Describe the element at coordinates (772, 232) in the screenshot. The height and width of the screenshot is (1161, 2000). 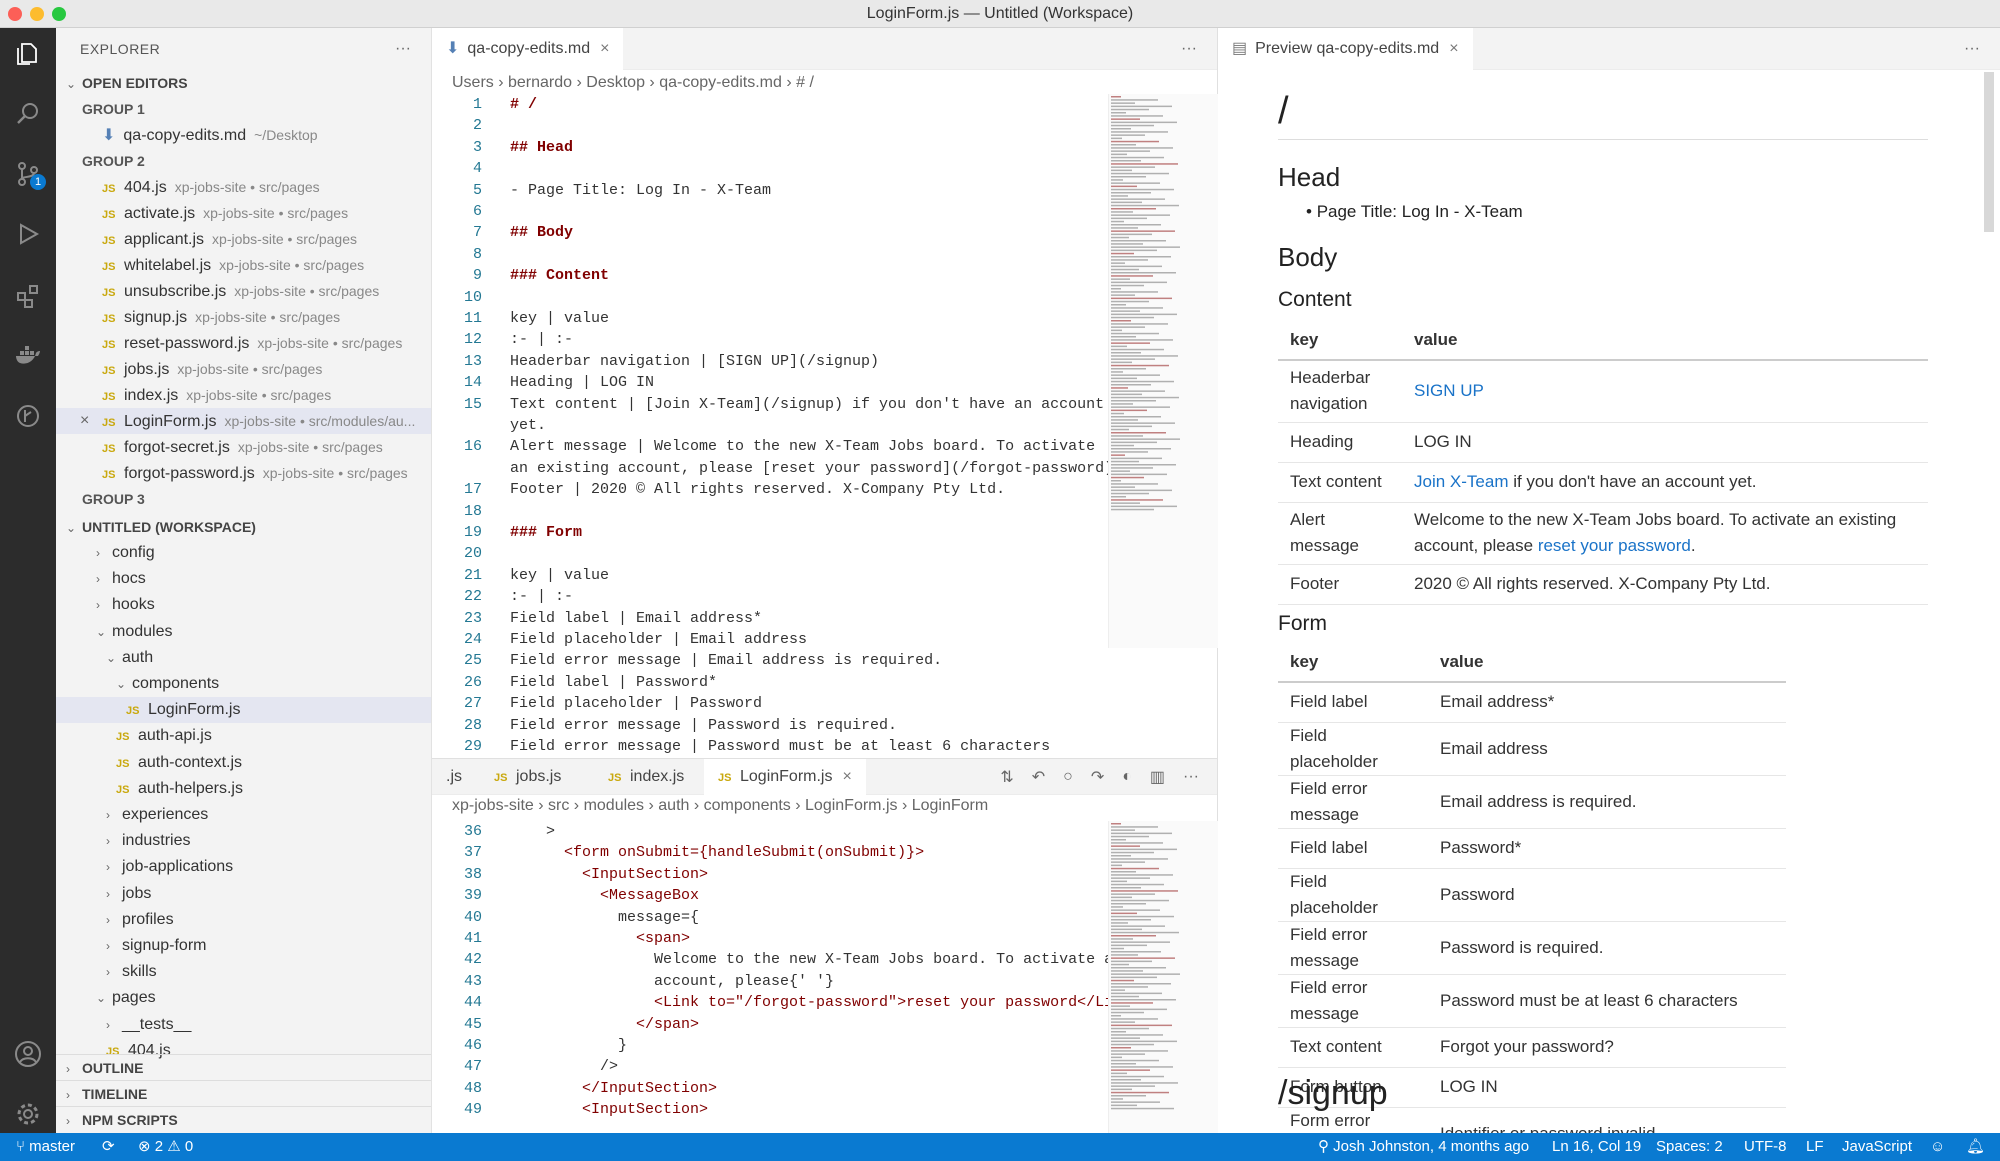
I see `code-line: 7 ## Body` at that location.